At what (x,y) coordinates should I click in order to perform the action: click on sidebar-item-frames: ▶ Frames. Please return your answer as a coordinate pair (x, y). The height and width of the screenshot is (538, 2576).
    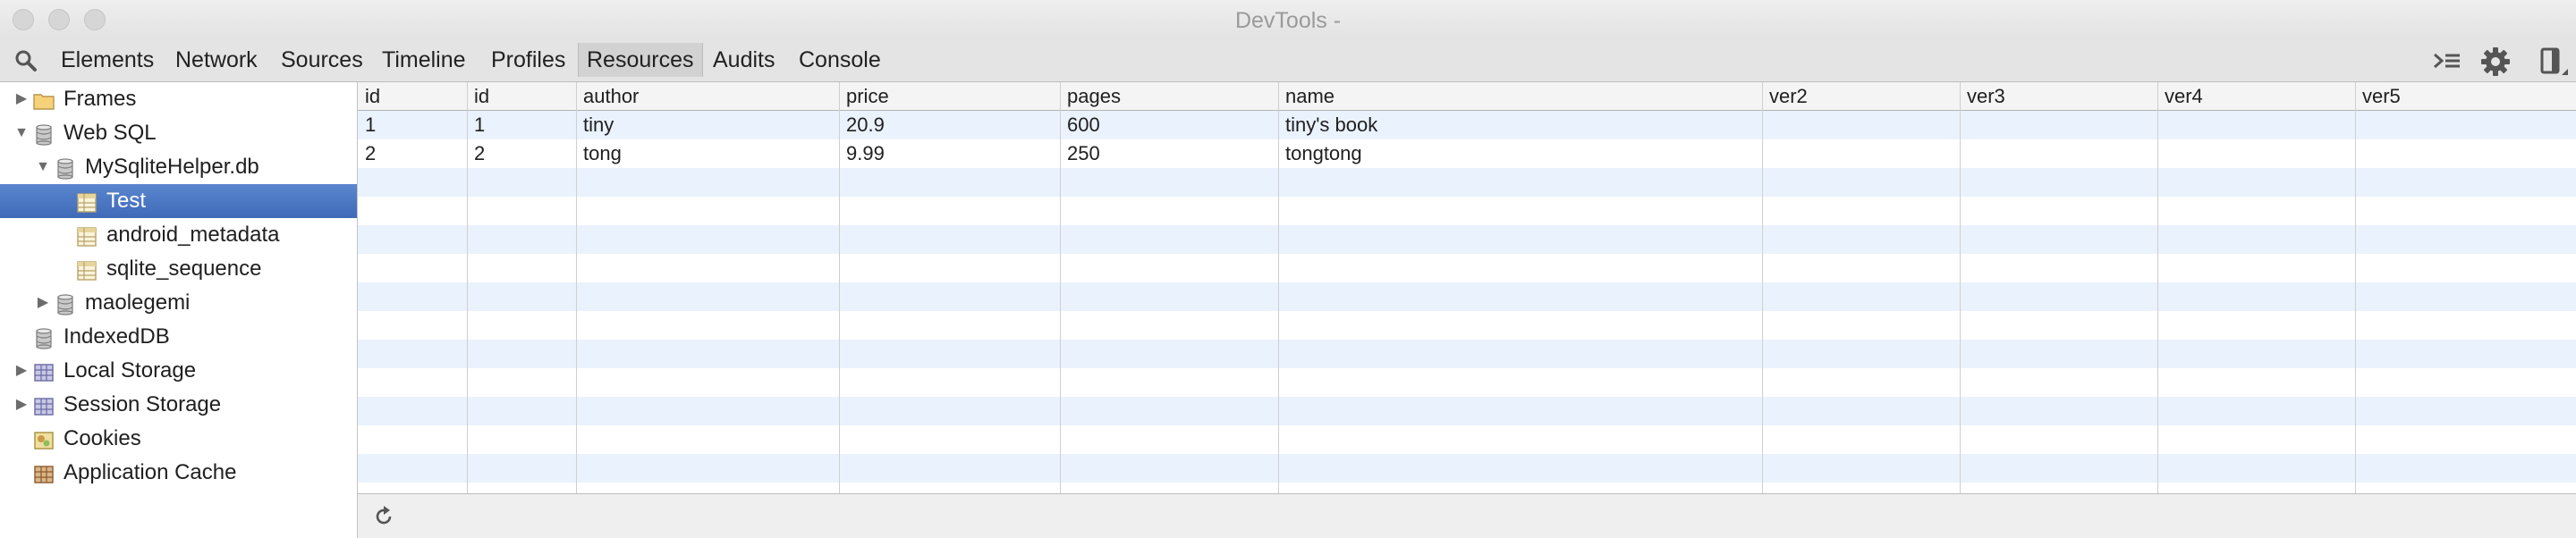
    Looking at the image, I should click on (178, 99).